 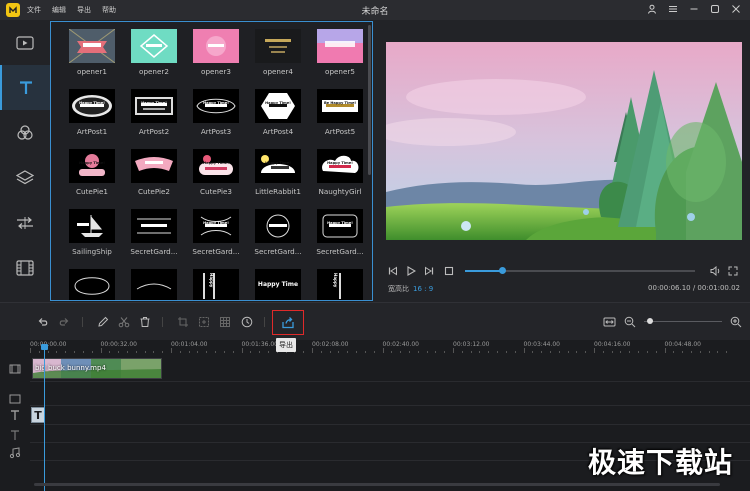 I want to click on zoom-out-button, so click(x=630, y=322).